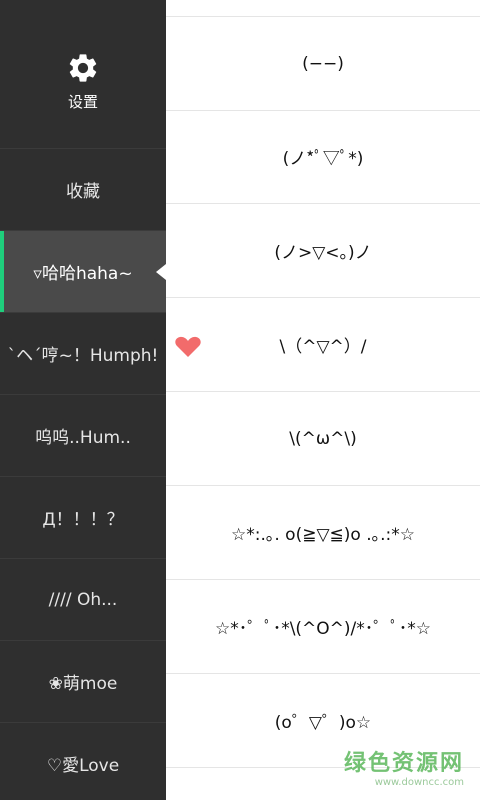 The image size is (480, 804). I want to click on heart-icon, so click(188, 347).